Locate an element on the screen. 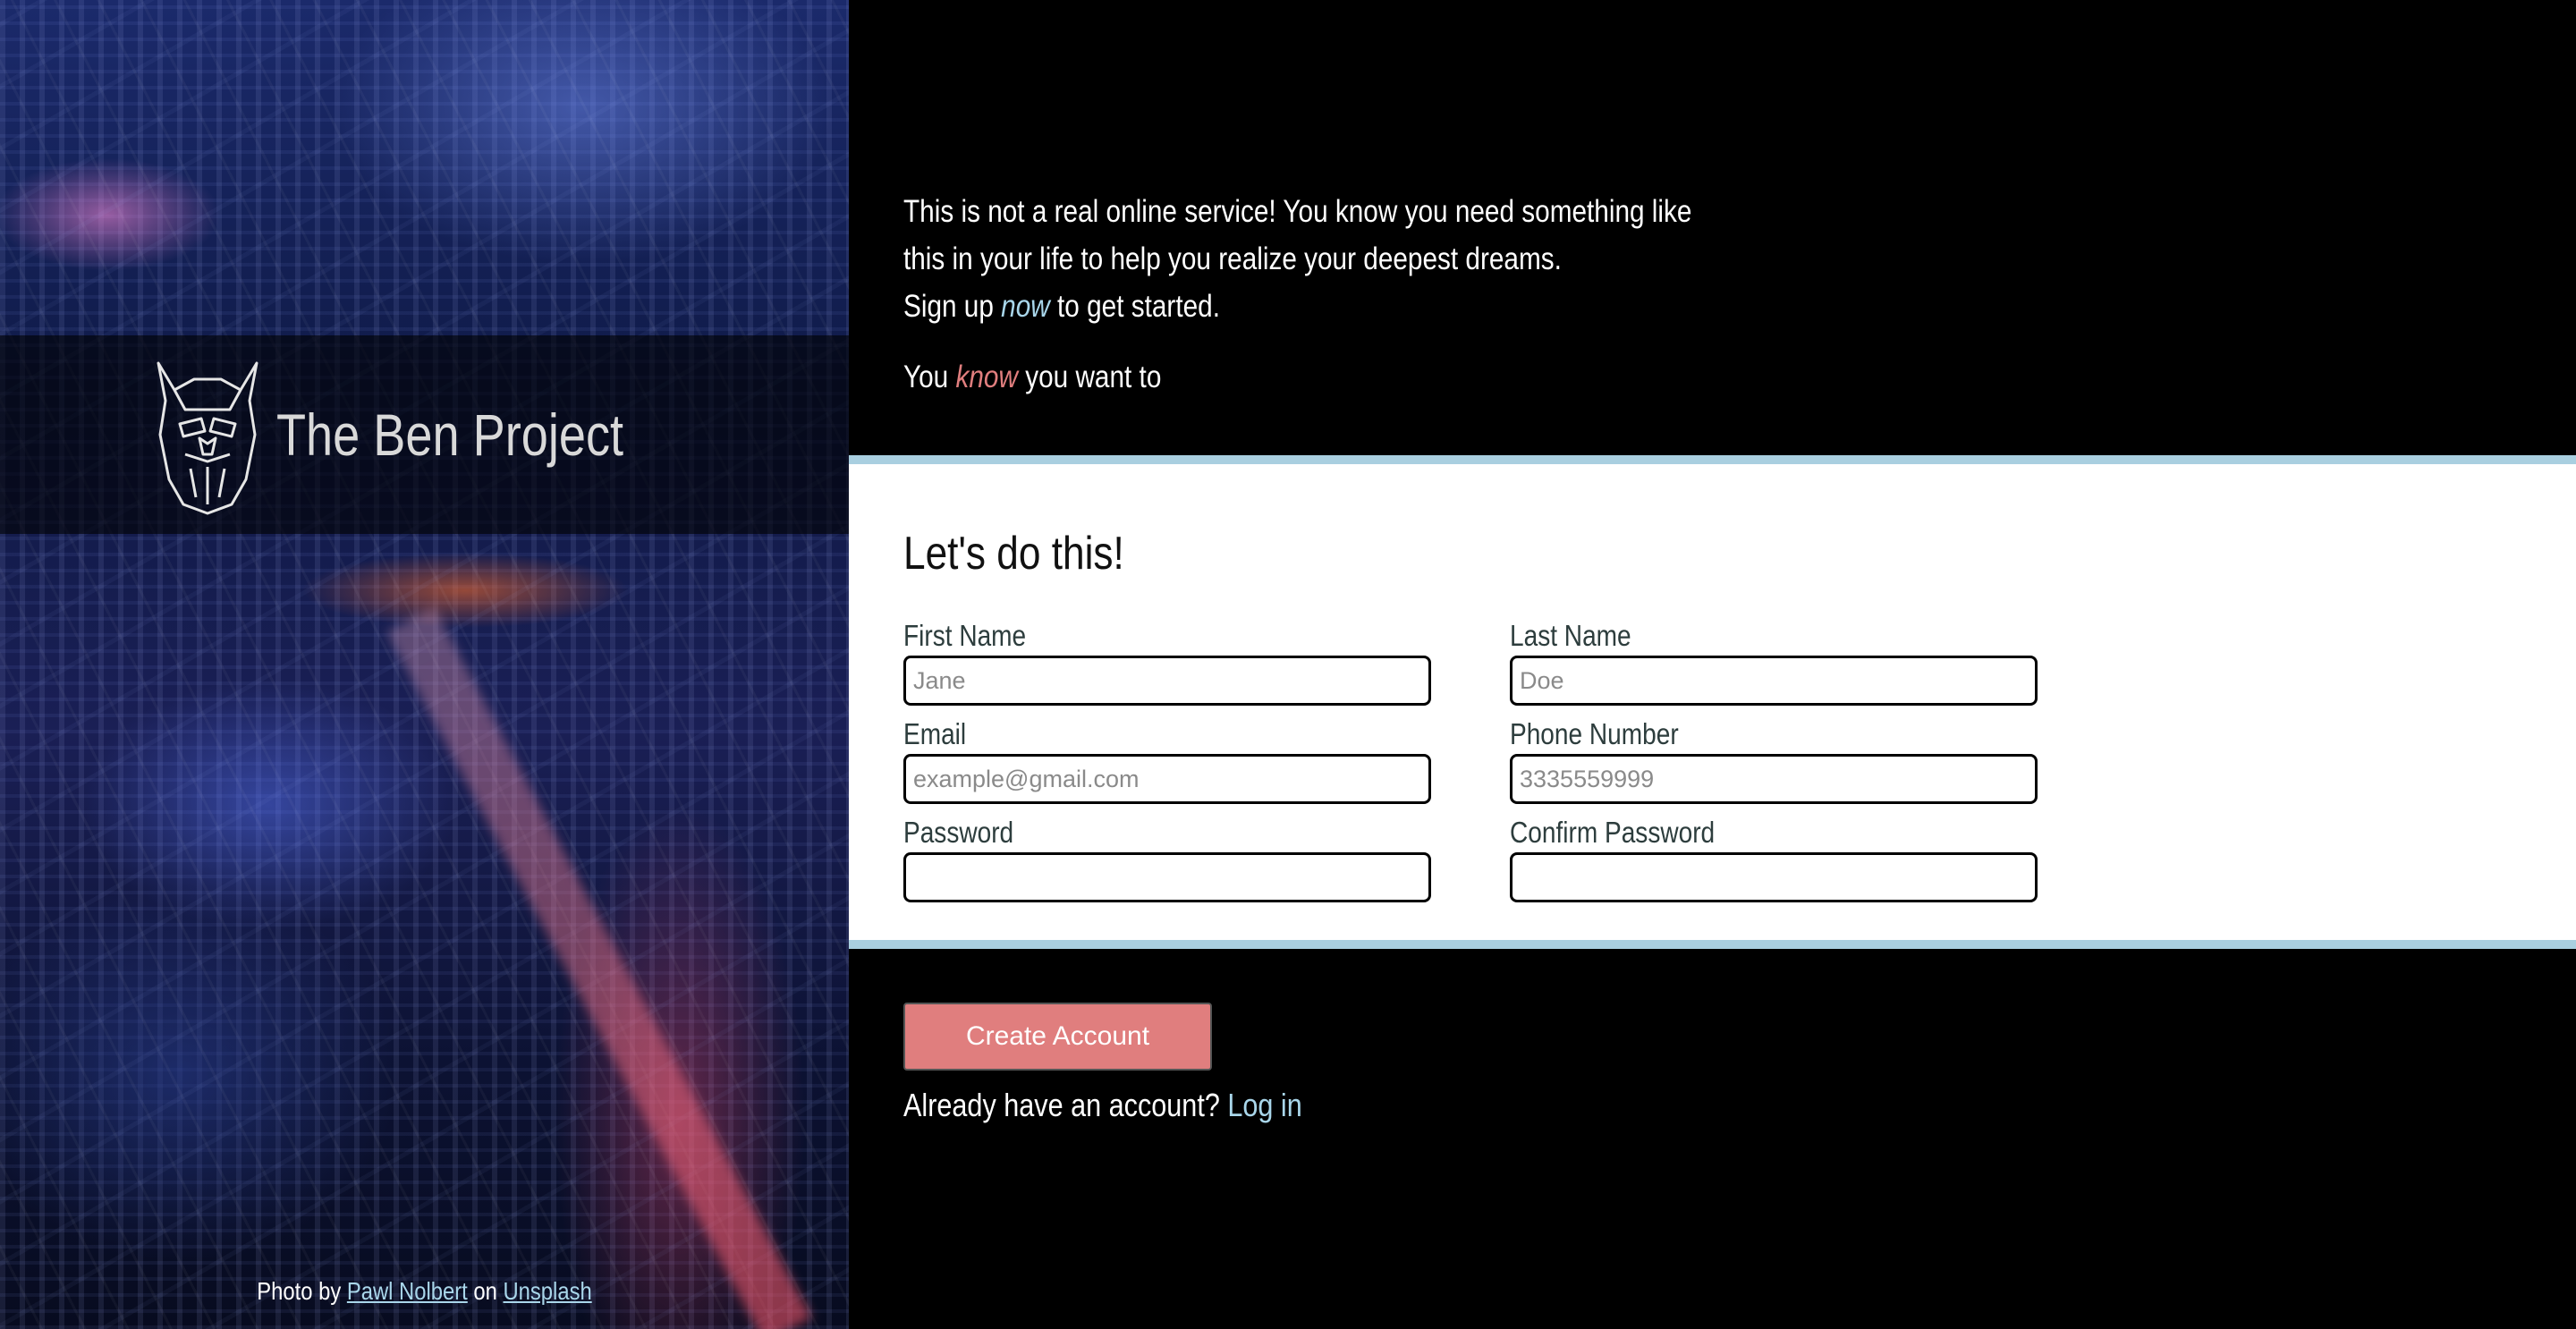 The width and height of the screenshot is (2576, 1329). email-label: Email is located at coordinates (935, 733).